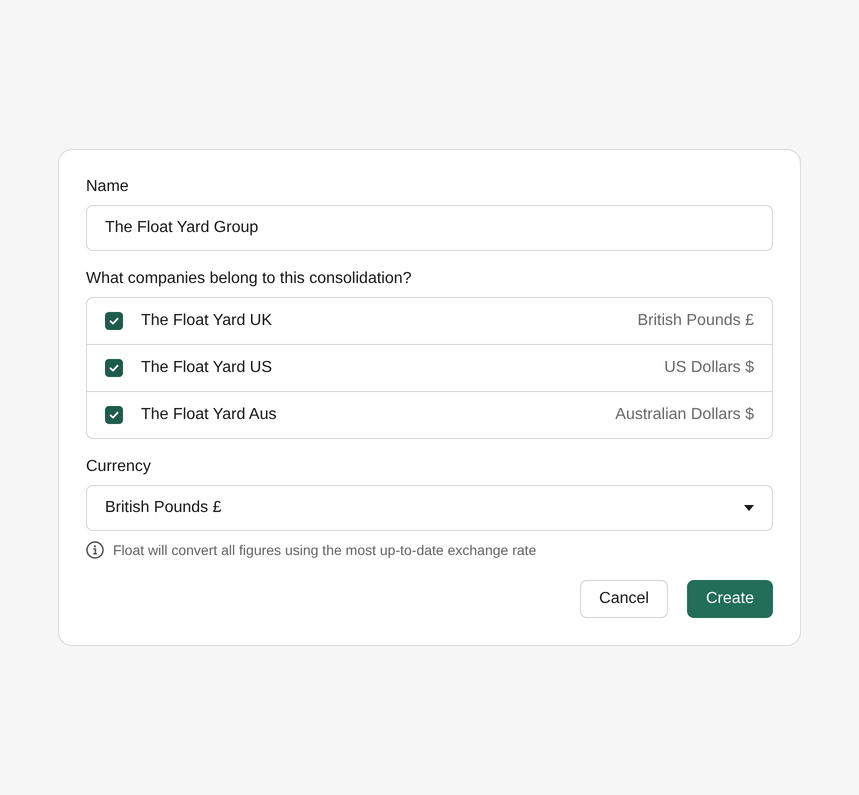  I want to click on name-input: The Float Yard Group, so click(429, 228).